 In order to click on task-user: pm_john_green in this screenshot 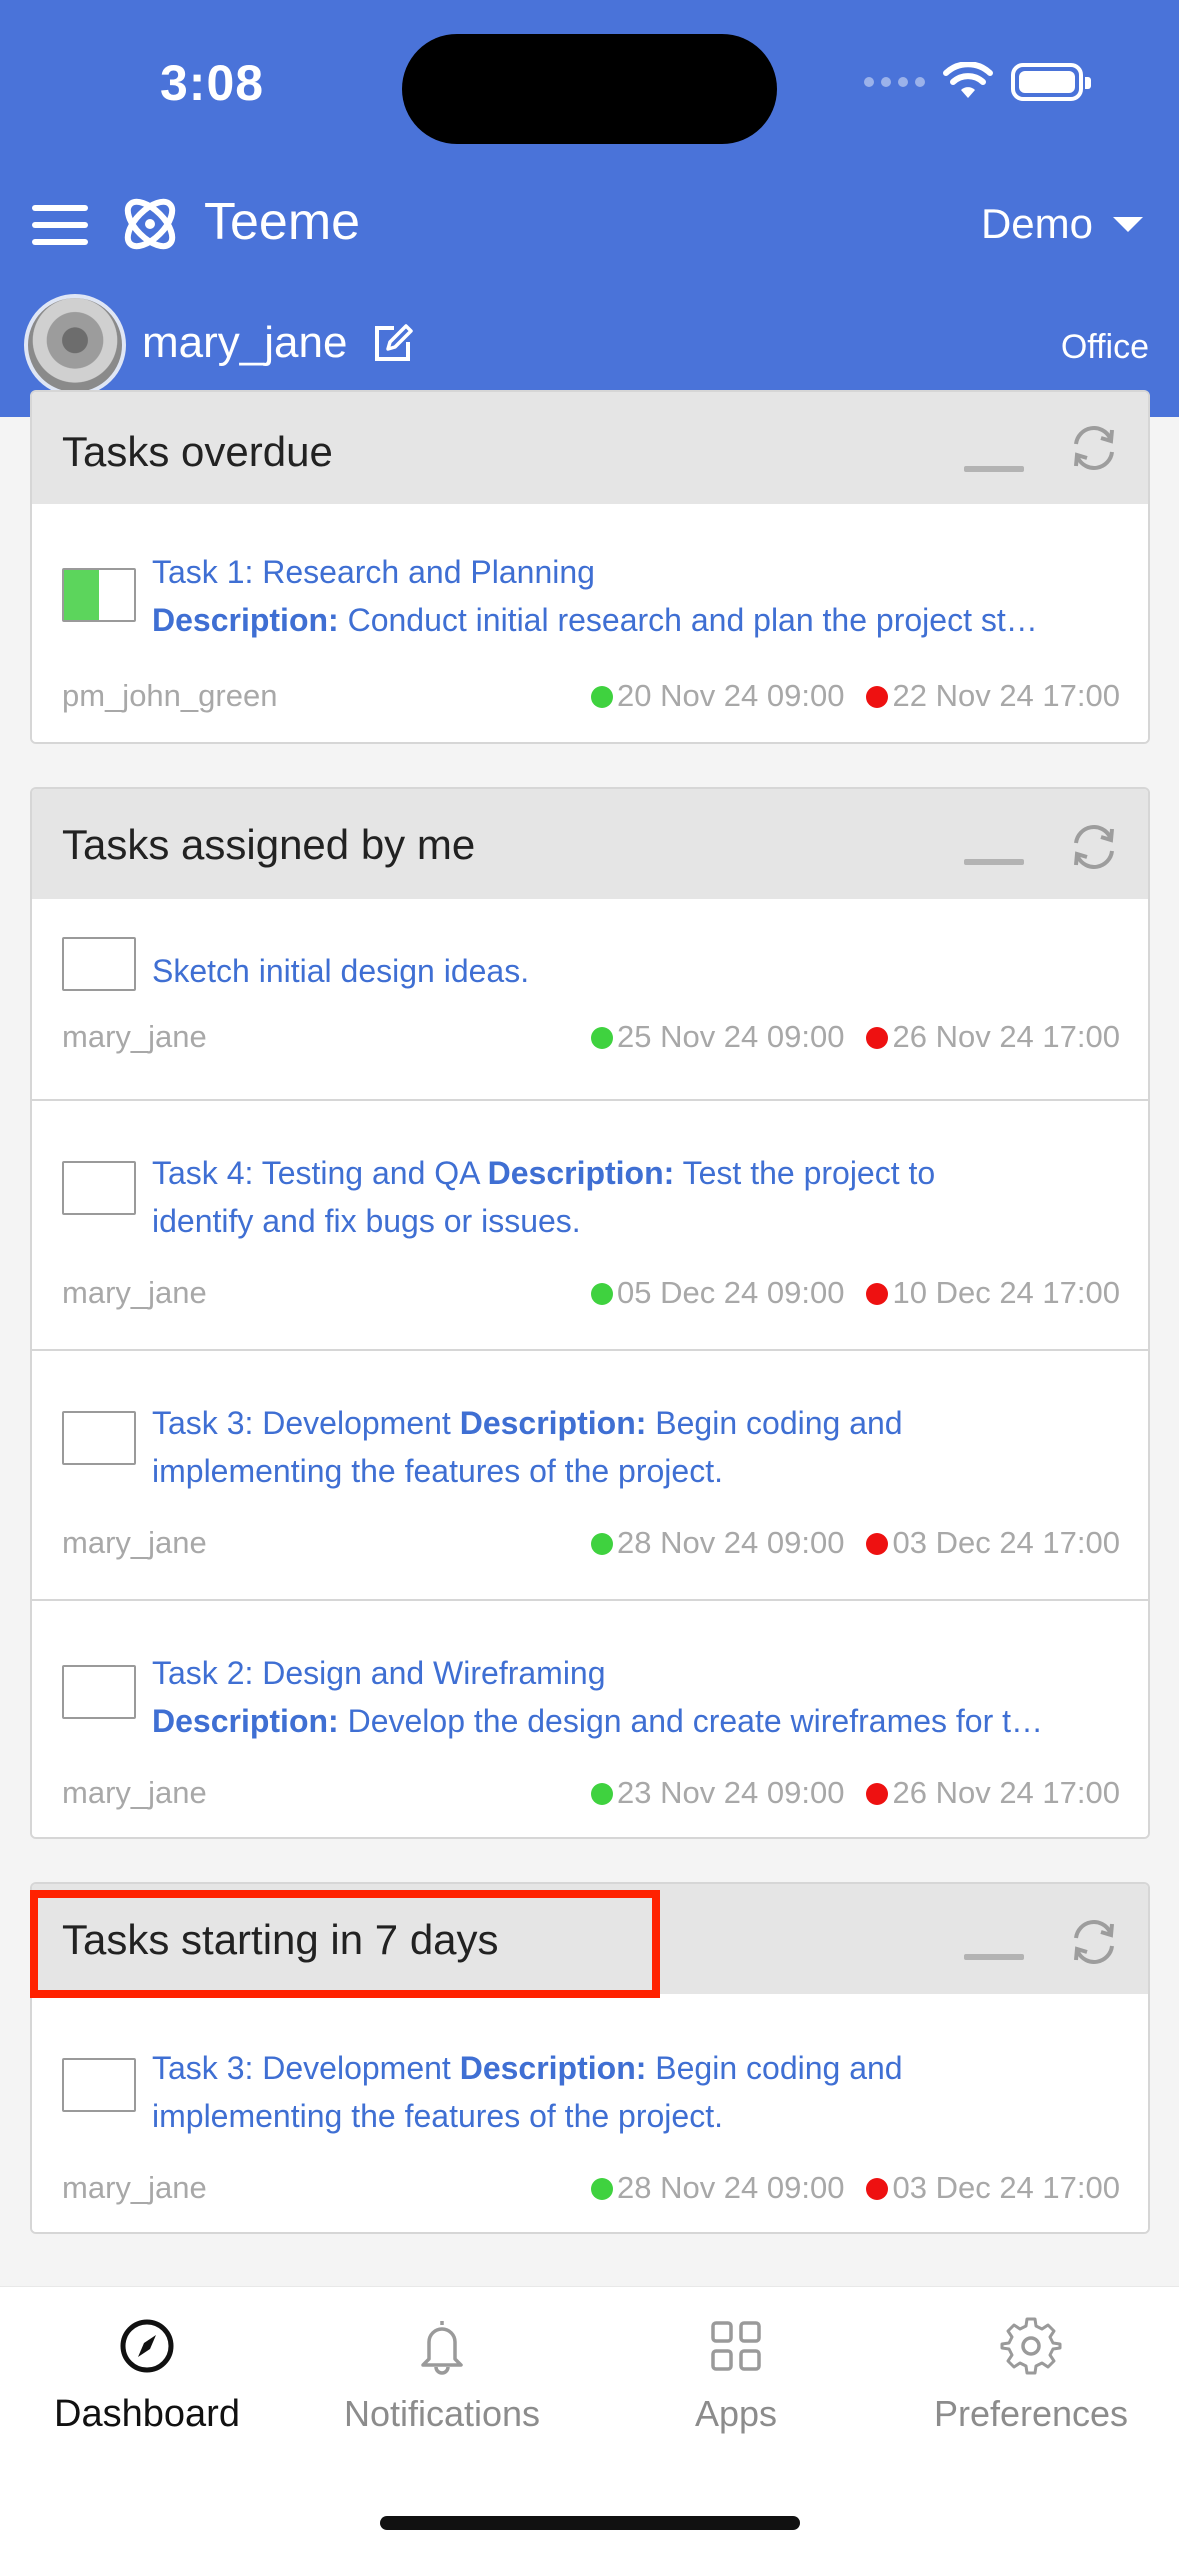, I will do `click(170, 695)`.